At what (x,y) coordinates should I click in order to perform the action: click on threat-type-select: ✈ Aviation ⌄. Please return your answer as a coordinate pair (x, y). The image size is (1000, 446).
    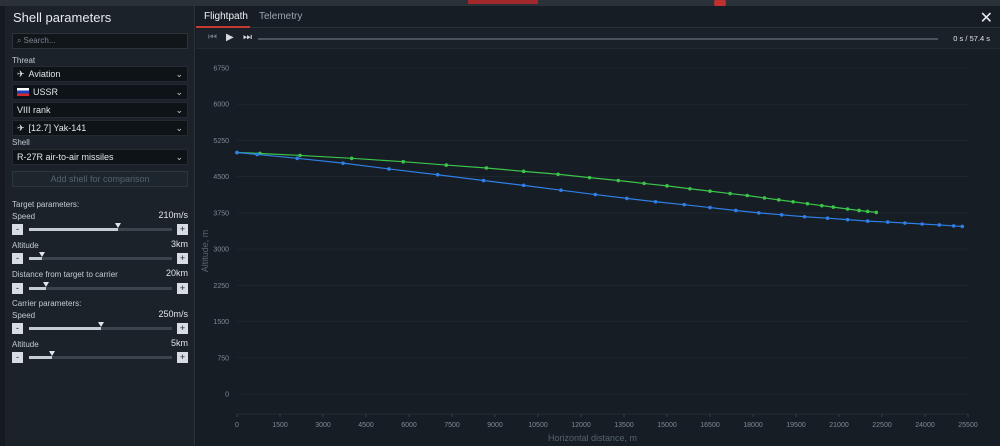
    Looking at the image, I should click on (100, 74).